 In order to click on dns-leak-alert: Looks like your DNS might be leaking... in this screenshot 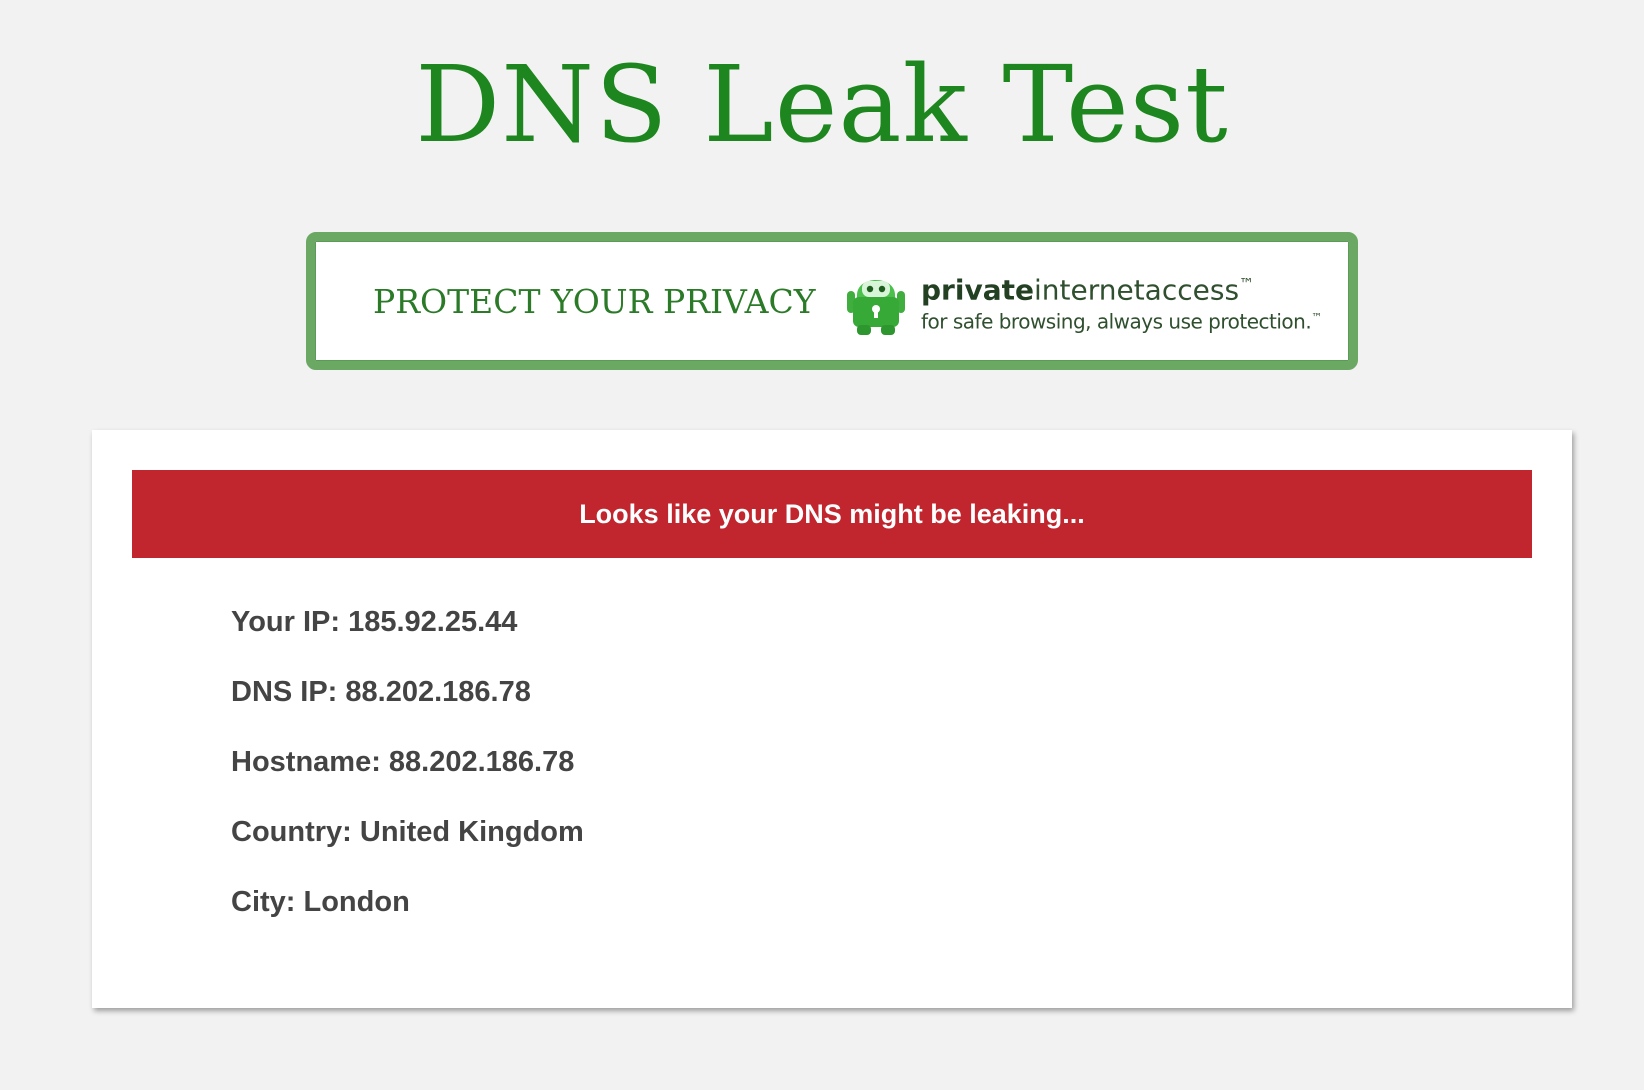, I will do `click(832, 514)`.